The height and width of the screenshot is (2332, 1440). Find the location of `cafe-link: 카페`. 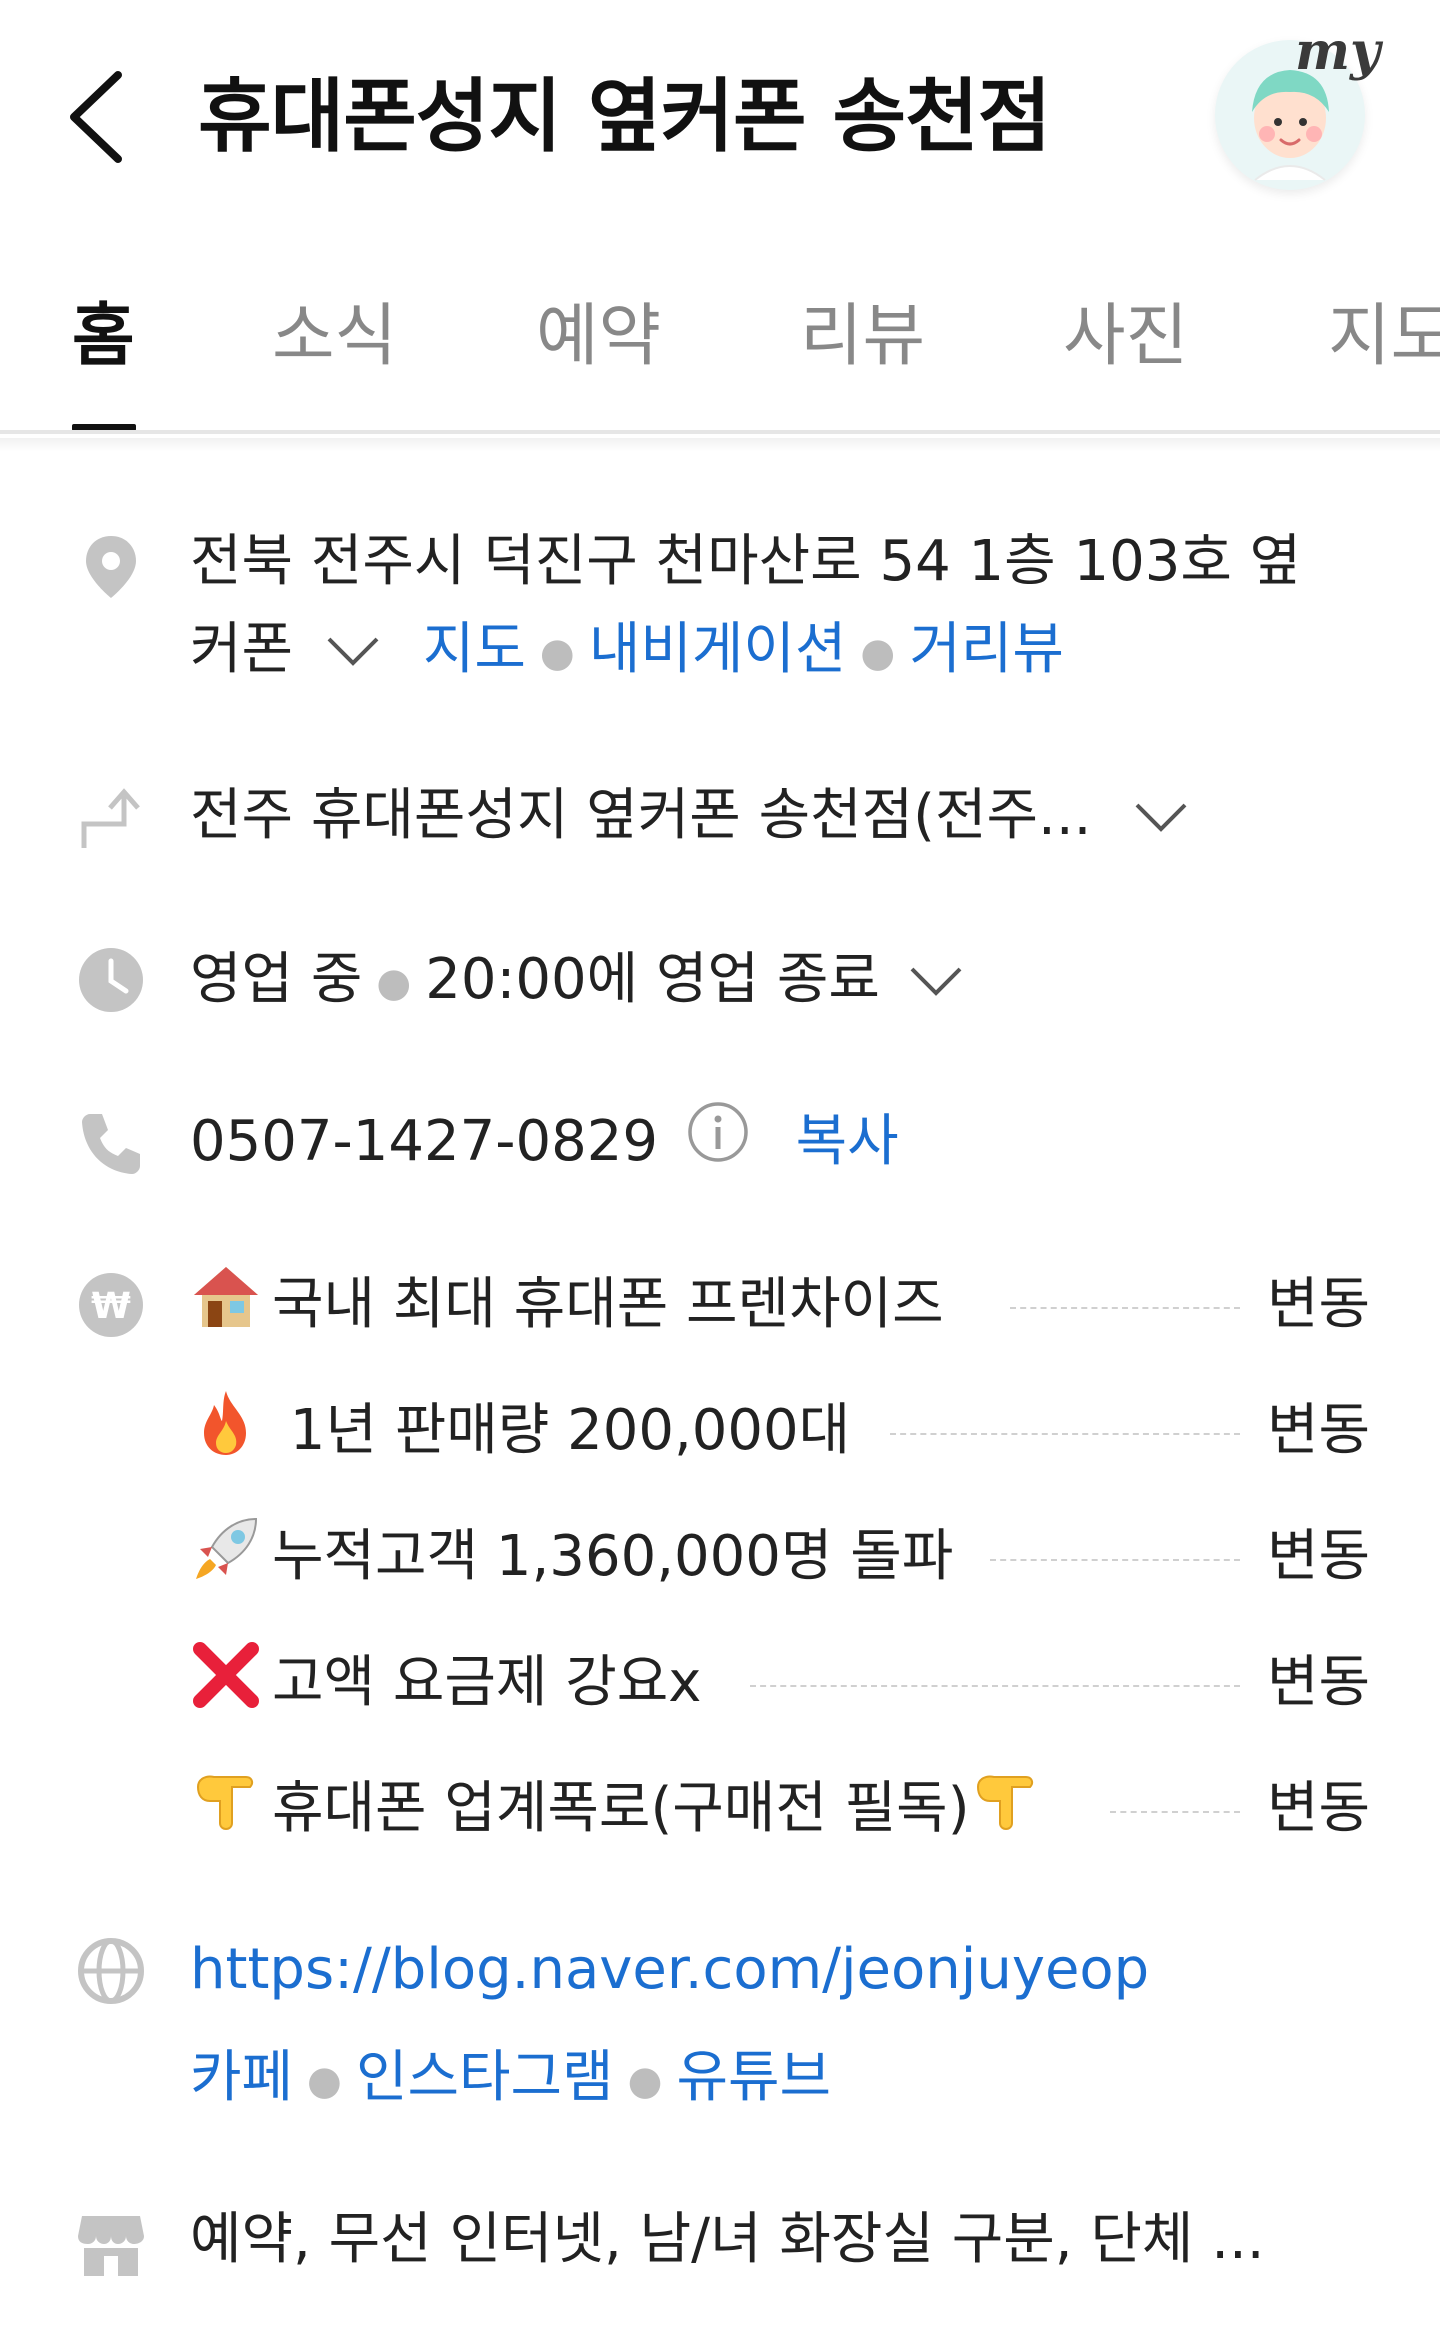

cafe-link: 카페 is located at coordinates (241, 2077).